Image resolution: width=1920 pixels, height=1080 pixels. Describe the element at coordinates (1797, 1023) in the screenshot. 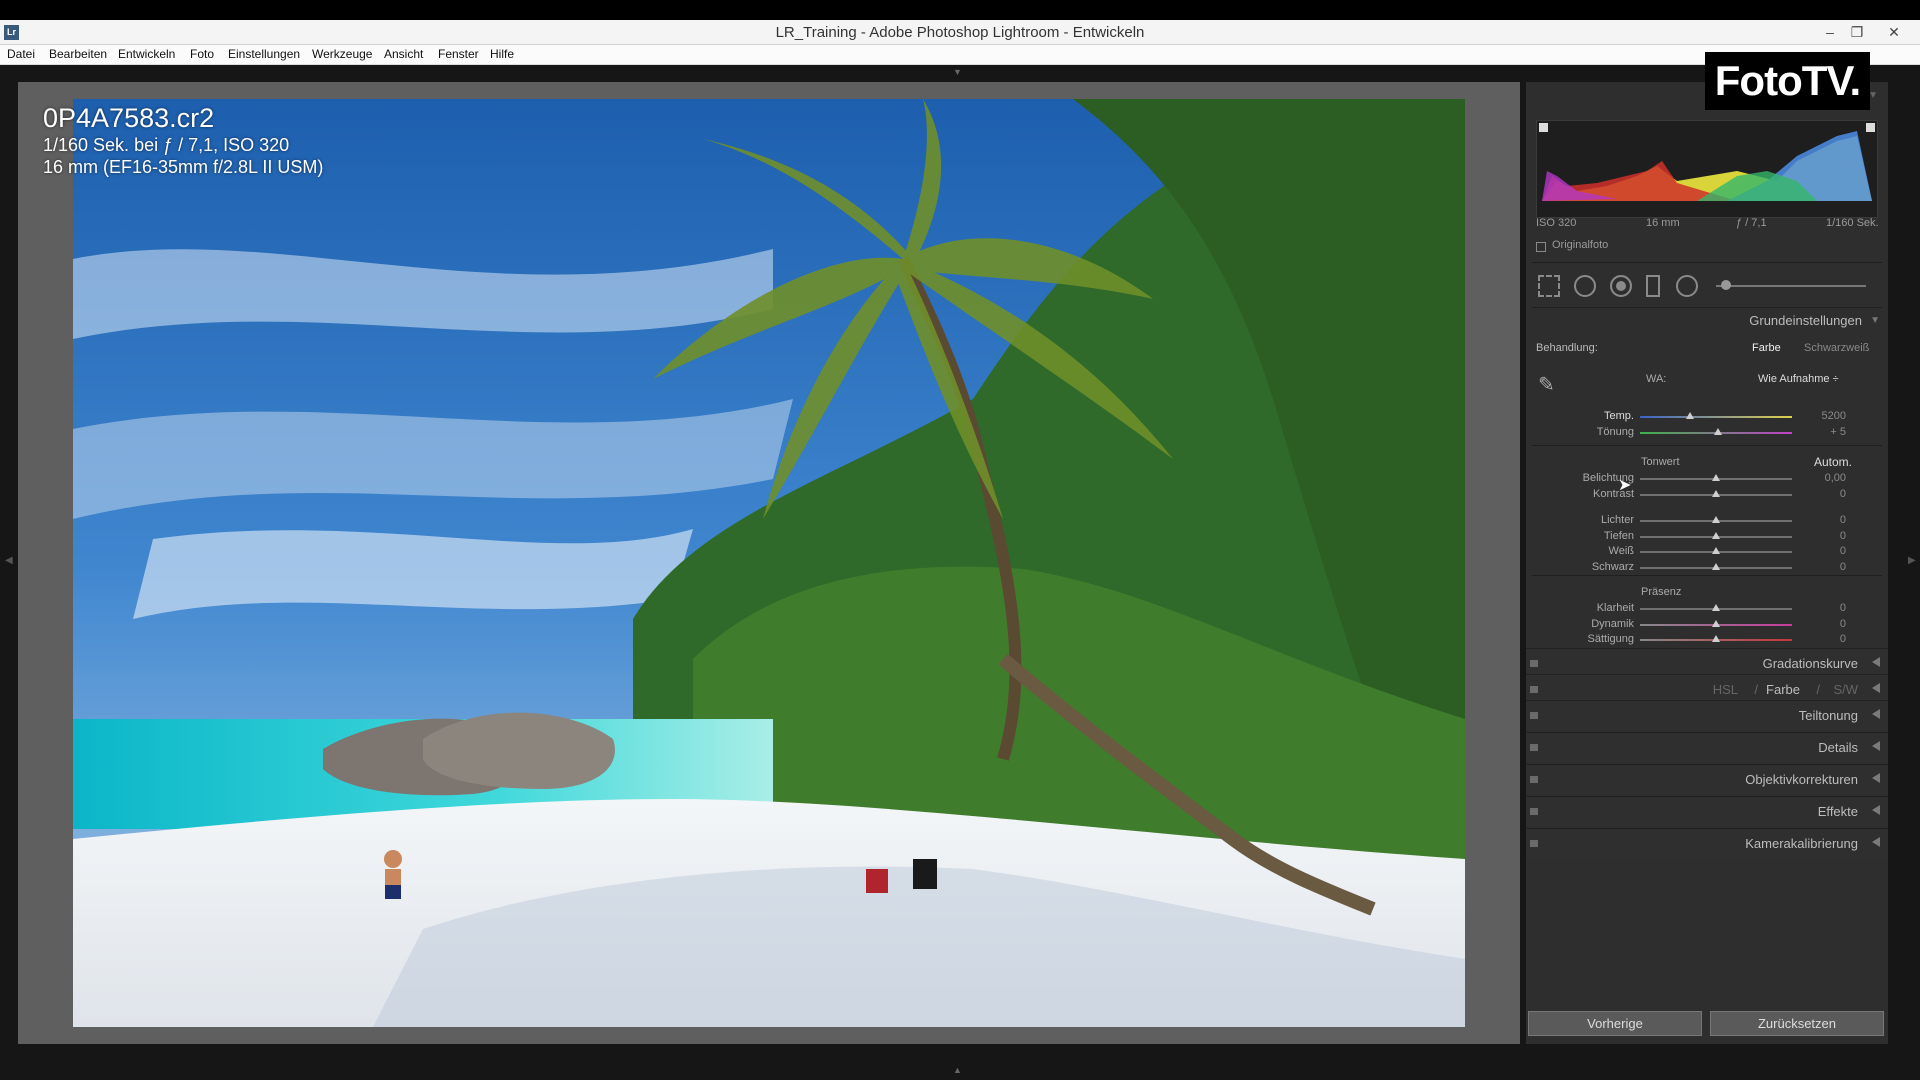

I see `reset-button: Zurücksetzen` at that location.